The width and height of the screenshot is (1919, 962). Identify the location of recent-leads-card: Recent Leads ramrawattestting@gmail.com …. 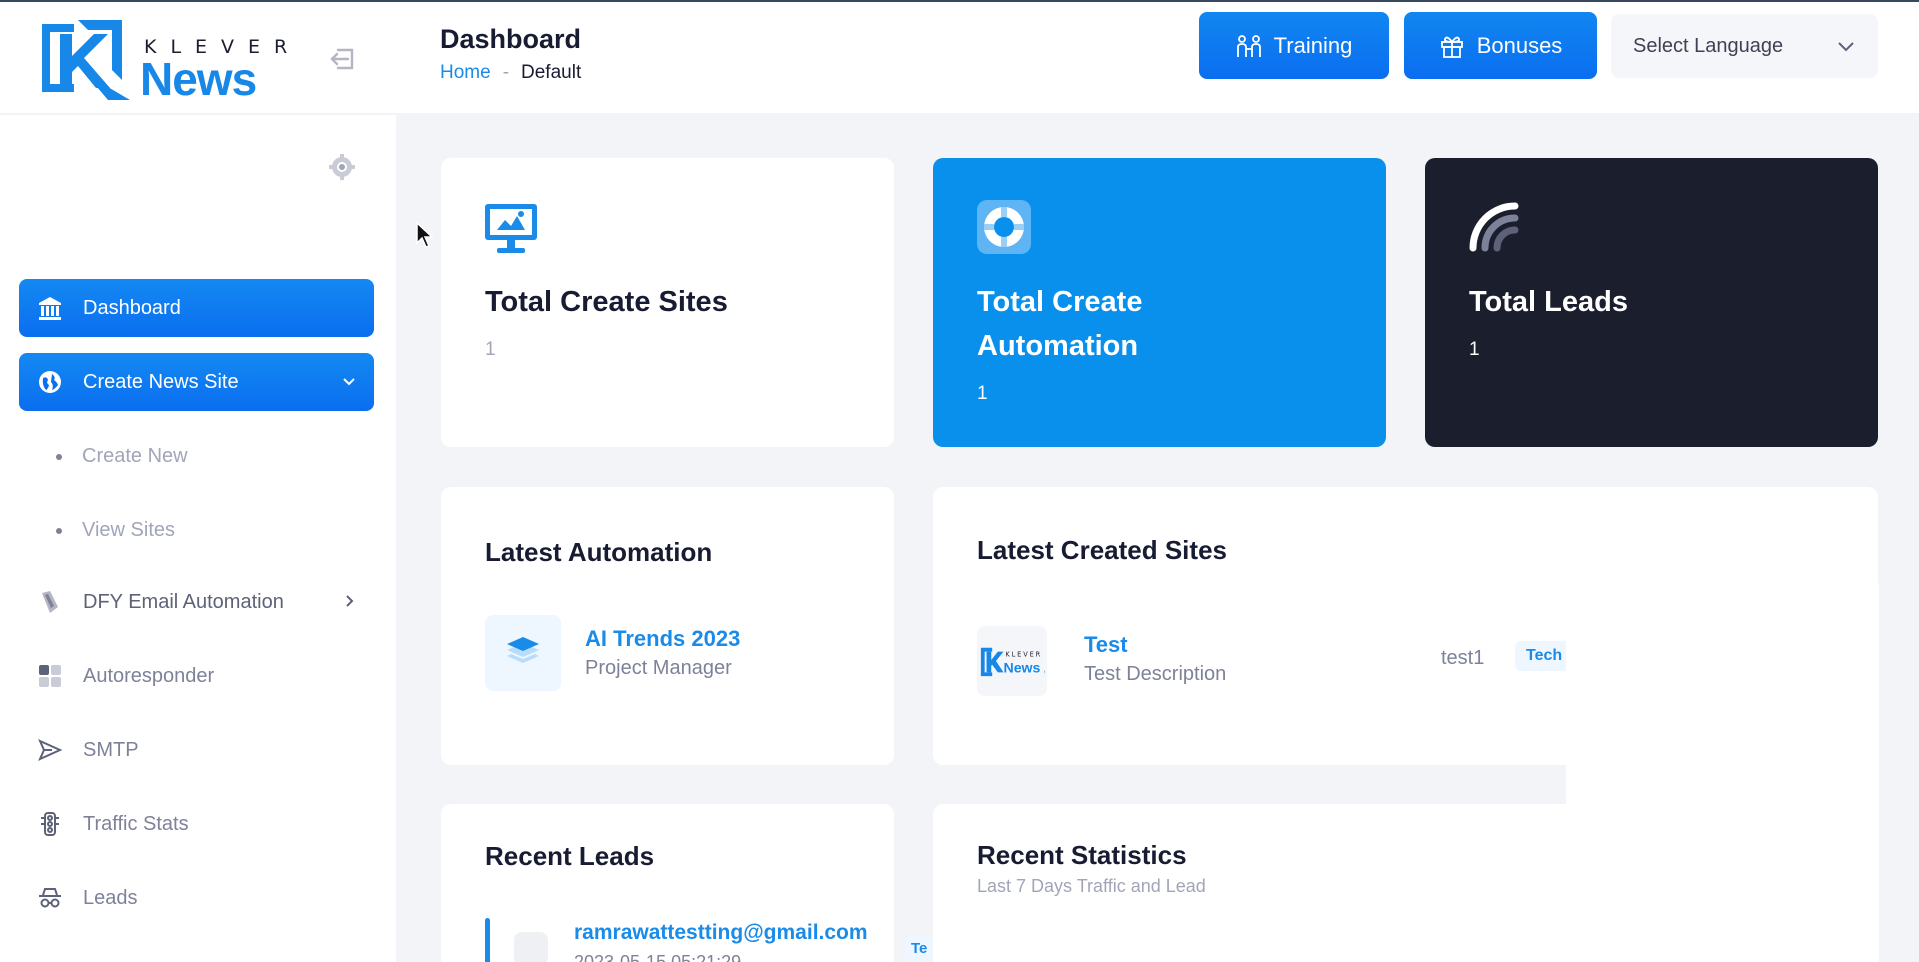
(667, 883).